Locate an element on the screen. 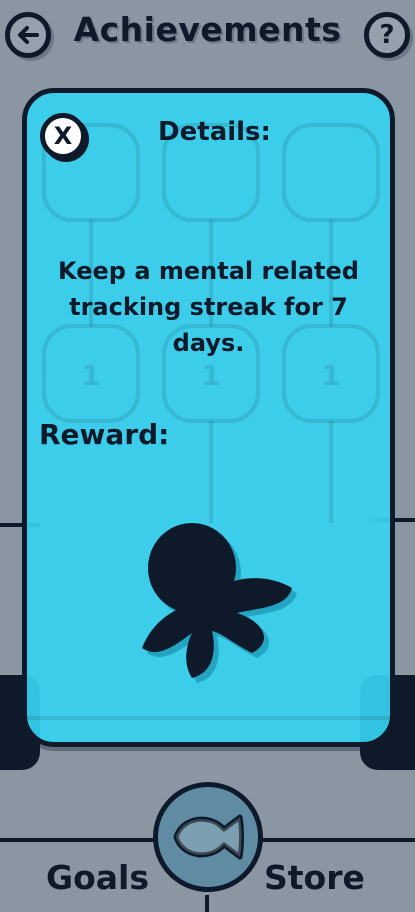 The width and height of the screenshot is (415, 912). back-arrow-icon is located at coordinates (28, 35).